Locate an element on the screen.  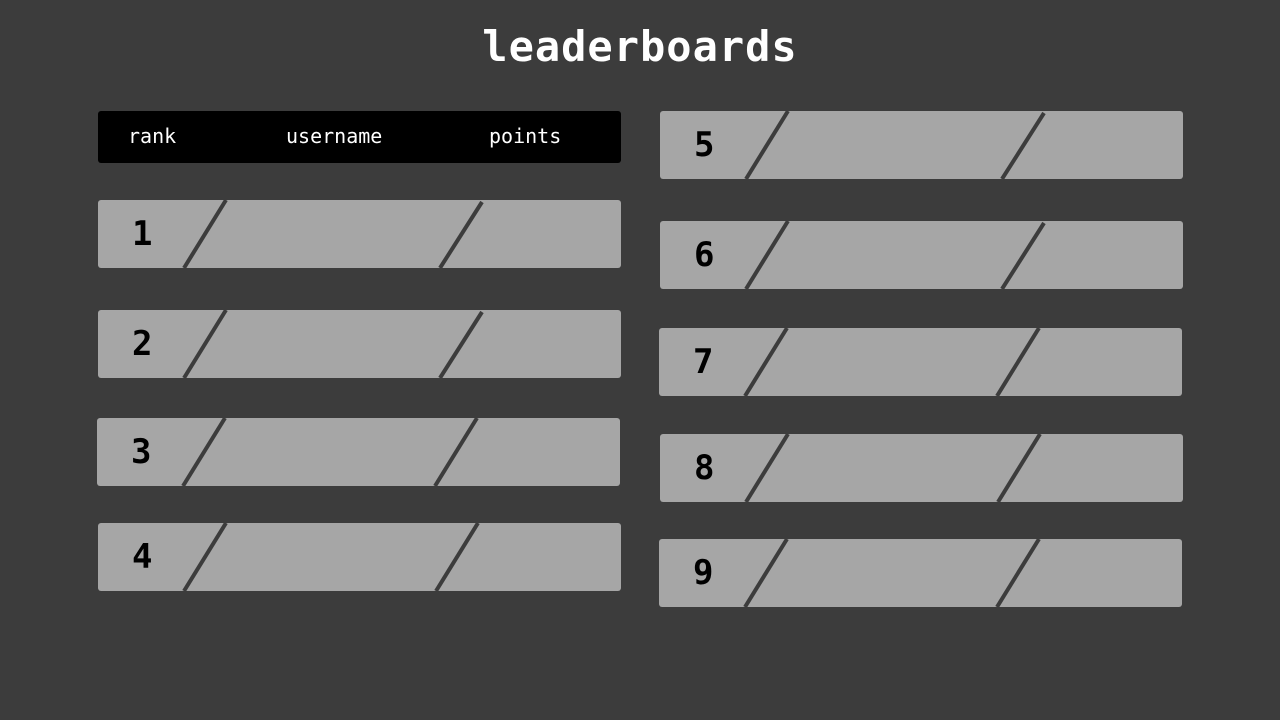
leaderboard-row-3: 3 is located at coordinates (358, 452).